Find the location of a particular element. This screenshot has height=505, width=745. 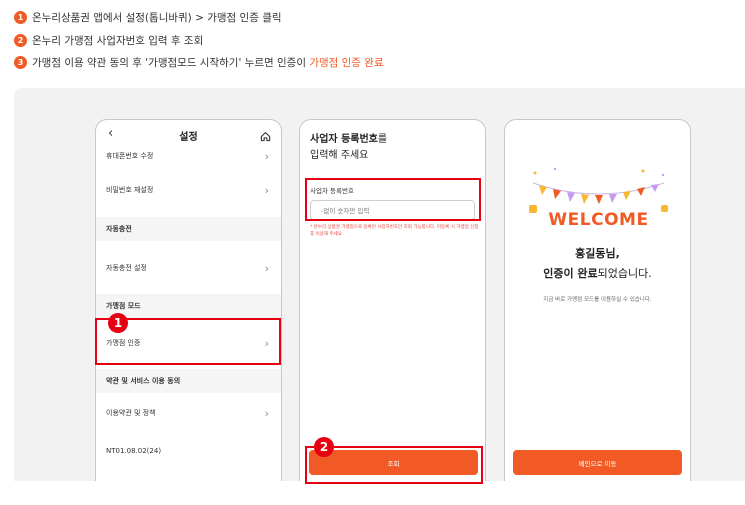

step-text: 온누리상품권 앱에서 설정(톱니바퀴) > 가맹점 인증 클릭 is located at coordinates (157, 18).